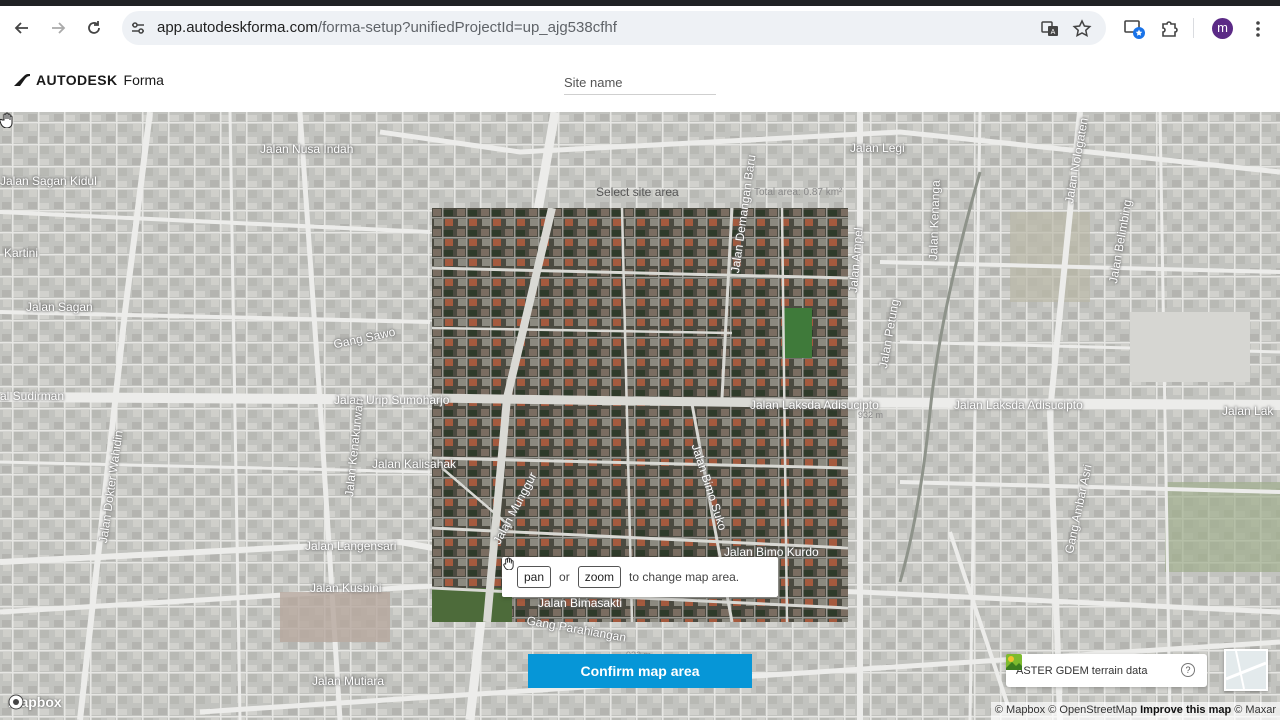 The width and height of the screenshot is (1280, 720). What do you see at coordinates (414, 464) in the screenshot?
I see `street-label: Jalan Kalisahak` at bounding box center [414, 464].